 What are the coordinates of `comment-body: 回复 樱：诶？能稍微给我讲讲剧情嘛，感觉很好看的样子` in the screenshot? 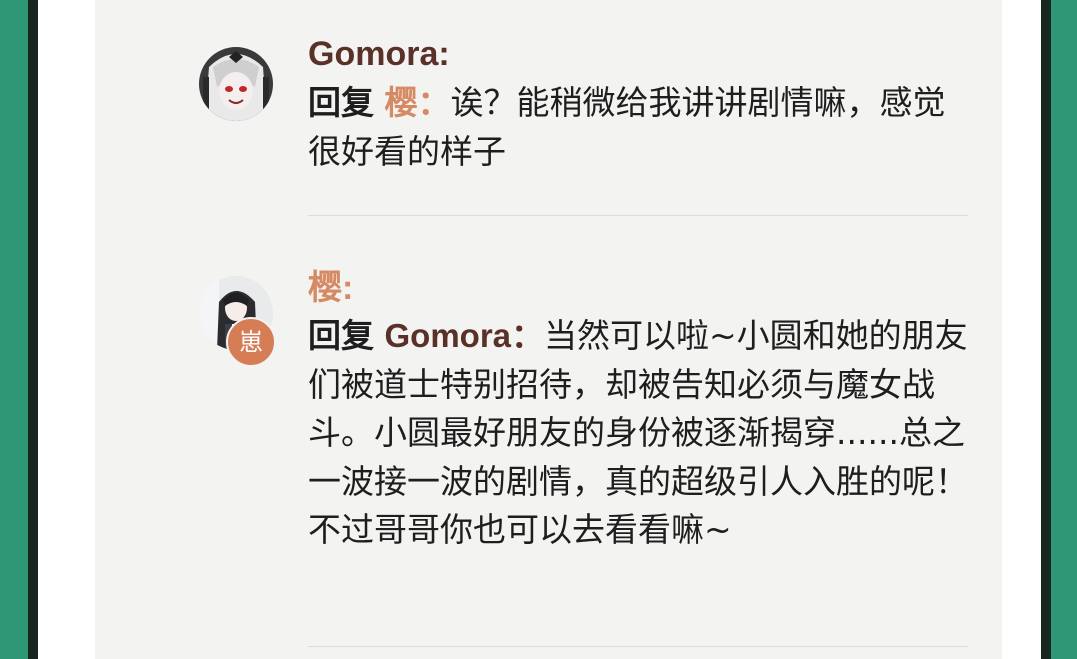 It's located at (639, 127).